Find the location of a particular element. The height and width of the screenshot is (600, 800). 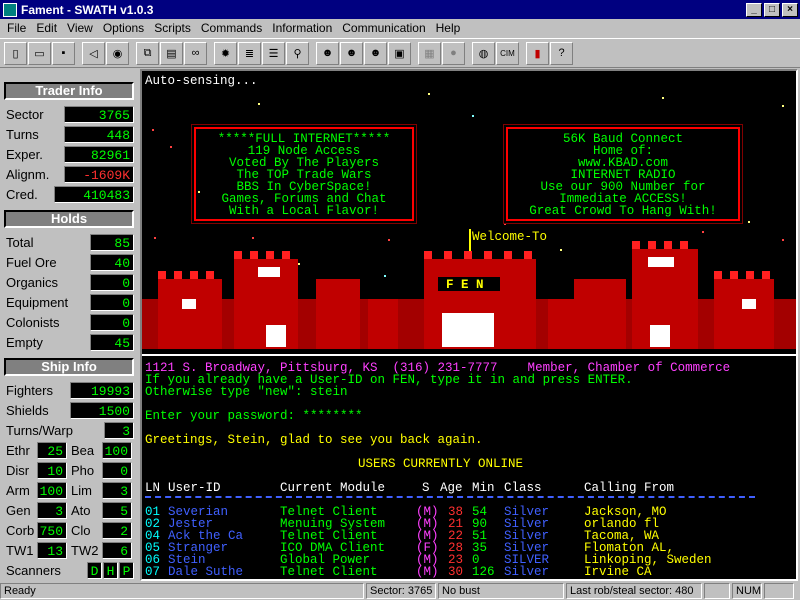

welcome-text: Welcome-To is located at coordinates (510, 237).